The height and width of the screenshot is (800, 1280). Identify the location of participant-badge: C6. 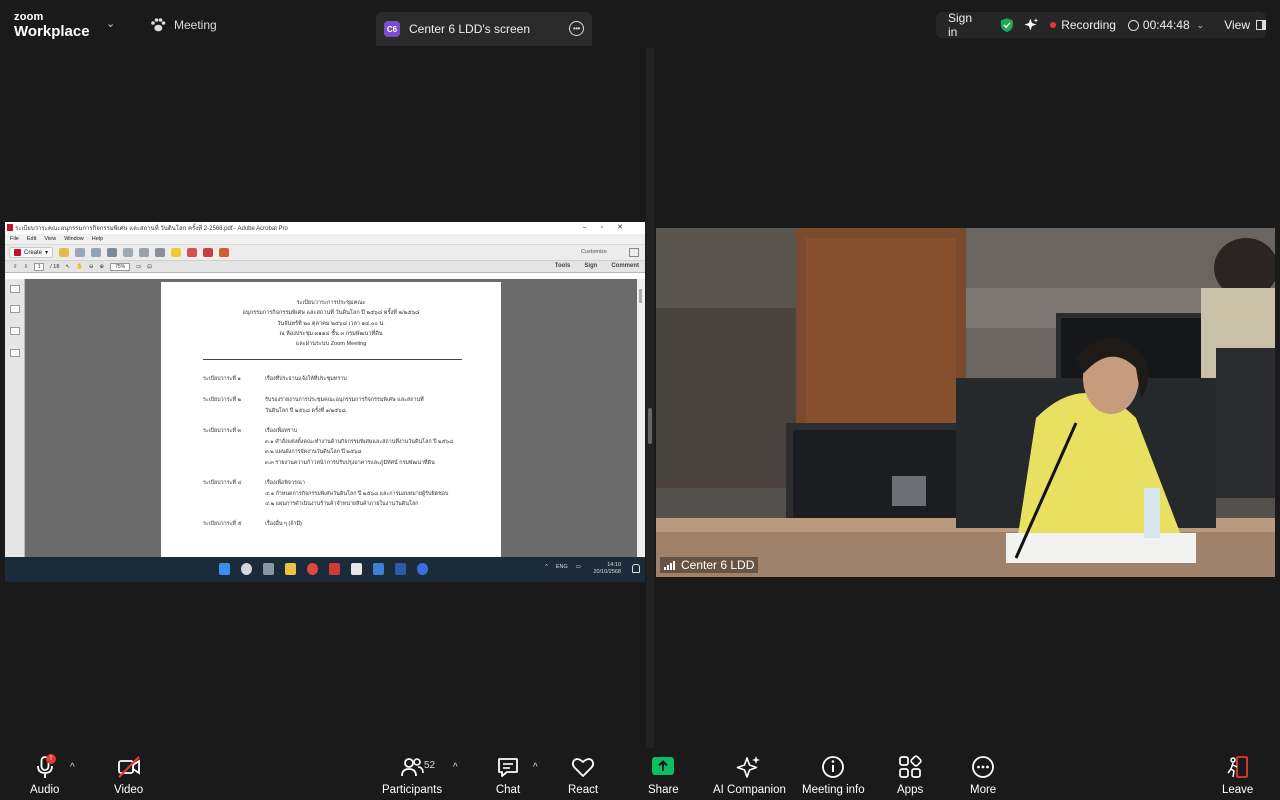
(392, 29).